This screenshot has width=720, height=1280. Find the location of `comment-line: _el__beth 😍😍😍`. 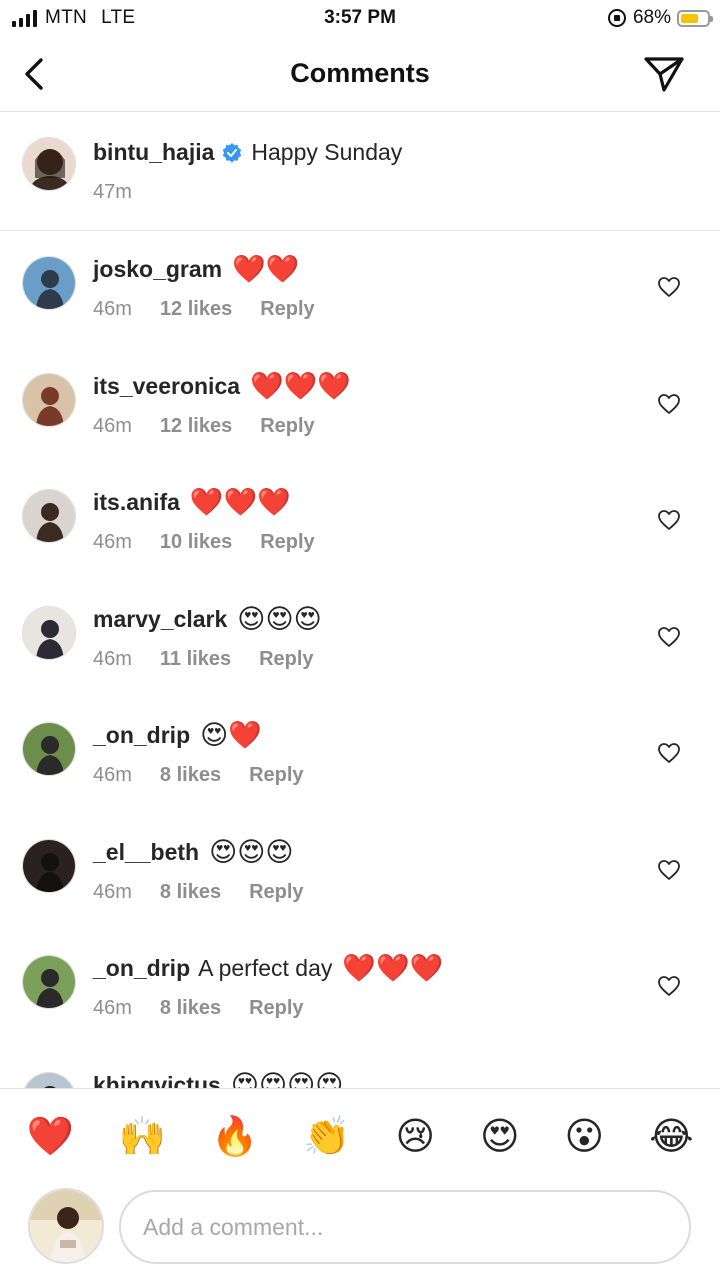

comment-line: _el__beth 😍😍😍 is located at coordinates (193, 851).